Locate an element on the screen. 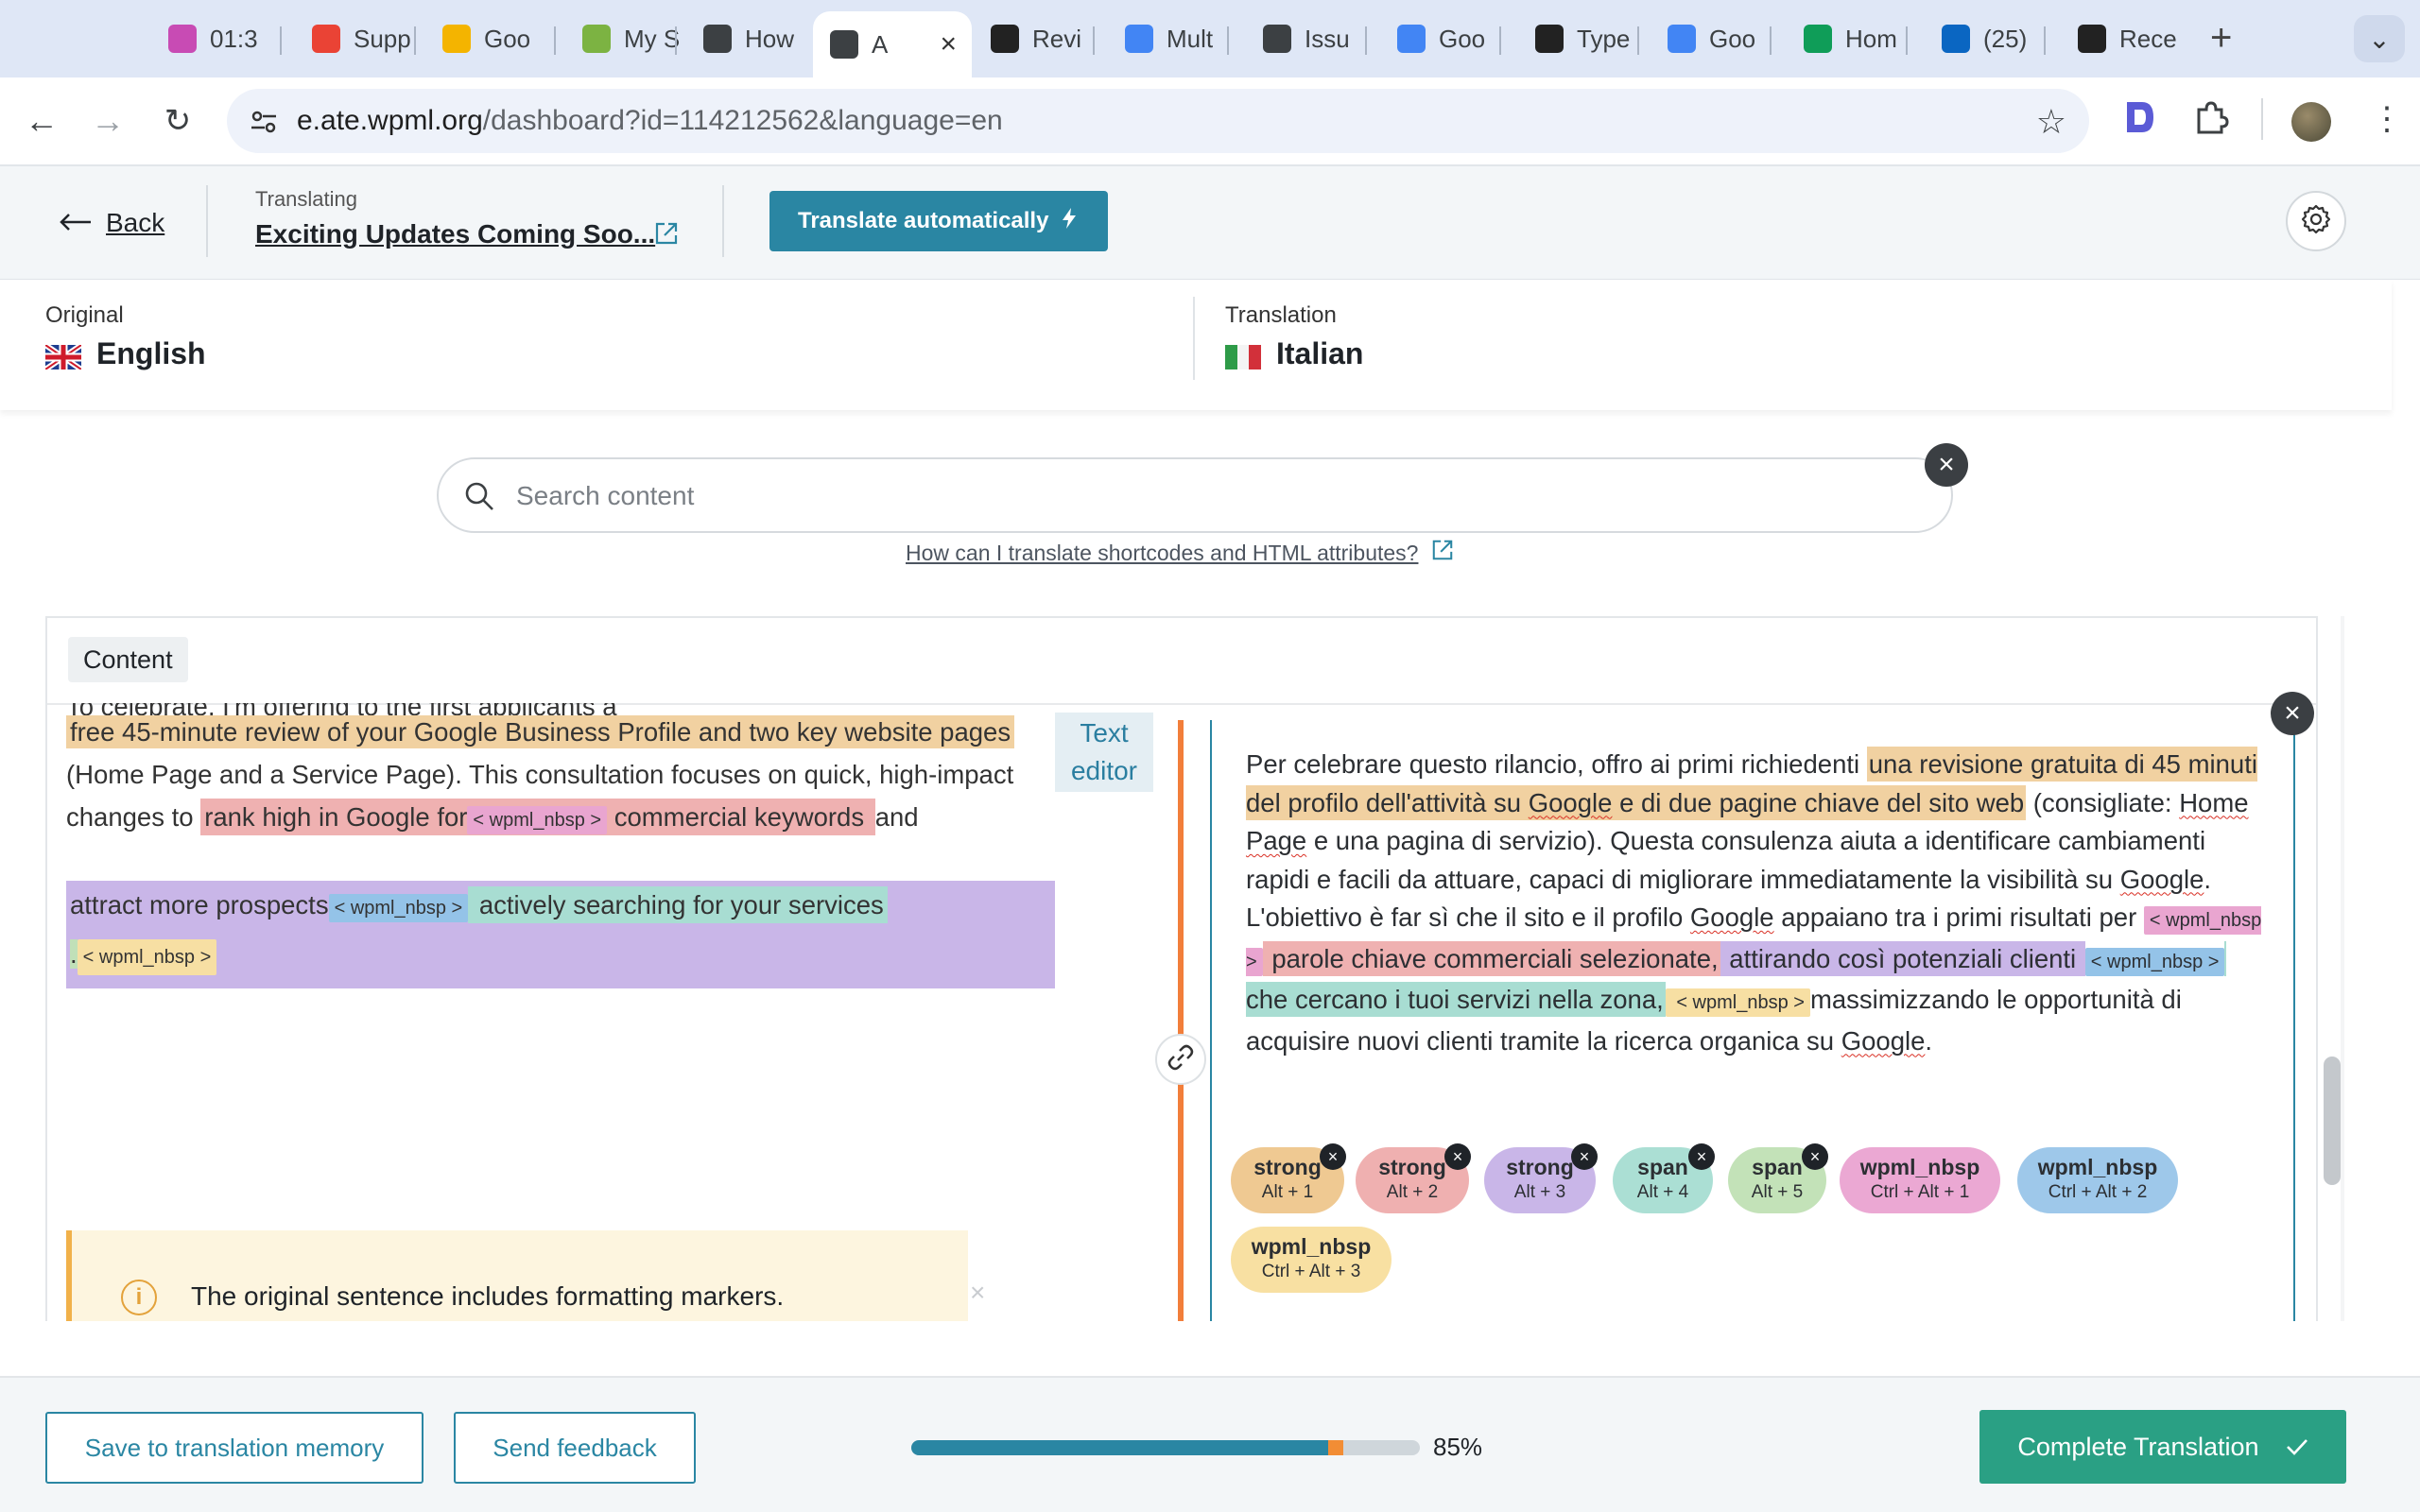 The height and width of the screenshot is (1512, 2420). complete-translation-button: Complete Translation is located at coordinates (2162, 1447).